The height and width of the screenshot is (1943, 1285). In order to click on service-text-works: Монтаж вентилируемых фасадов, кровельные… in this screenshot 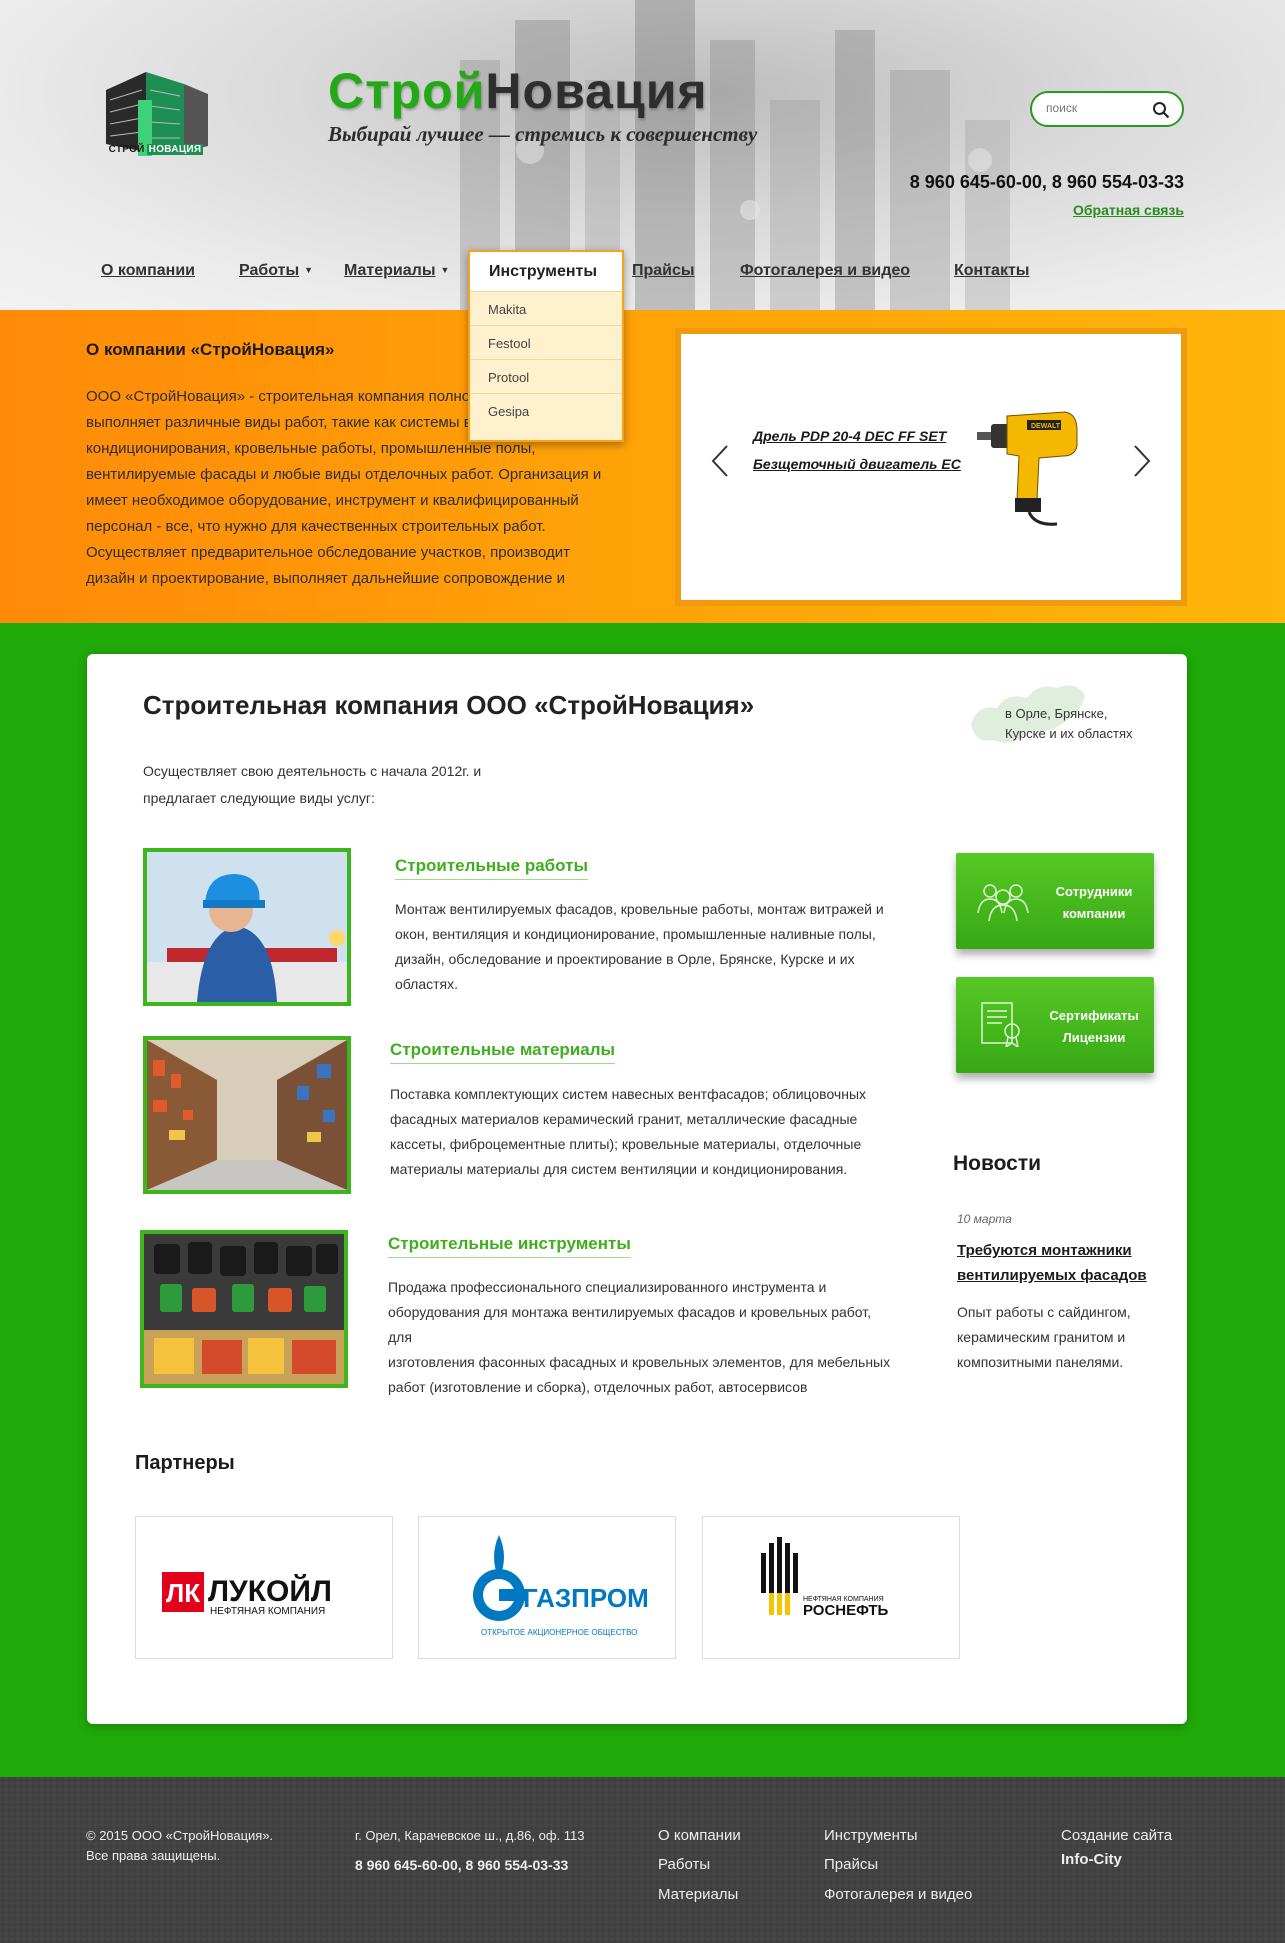, I will do `click(639, 946)`.